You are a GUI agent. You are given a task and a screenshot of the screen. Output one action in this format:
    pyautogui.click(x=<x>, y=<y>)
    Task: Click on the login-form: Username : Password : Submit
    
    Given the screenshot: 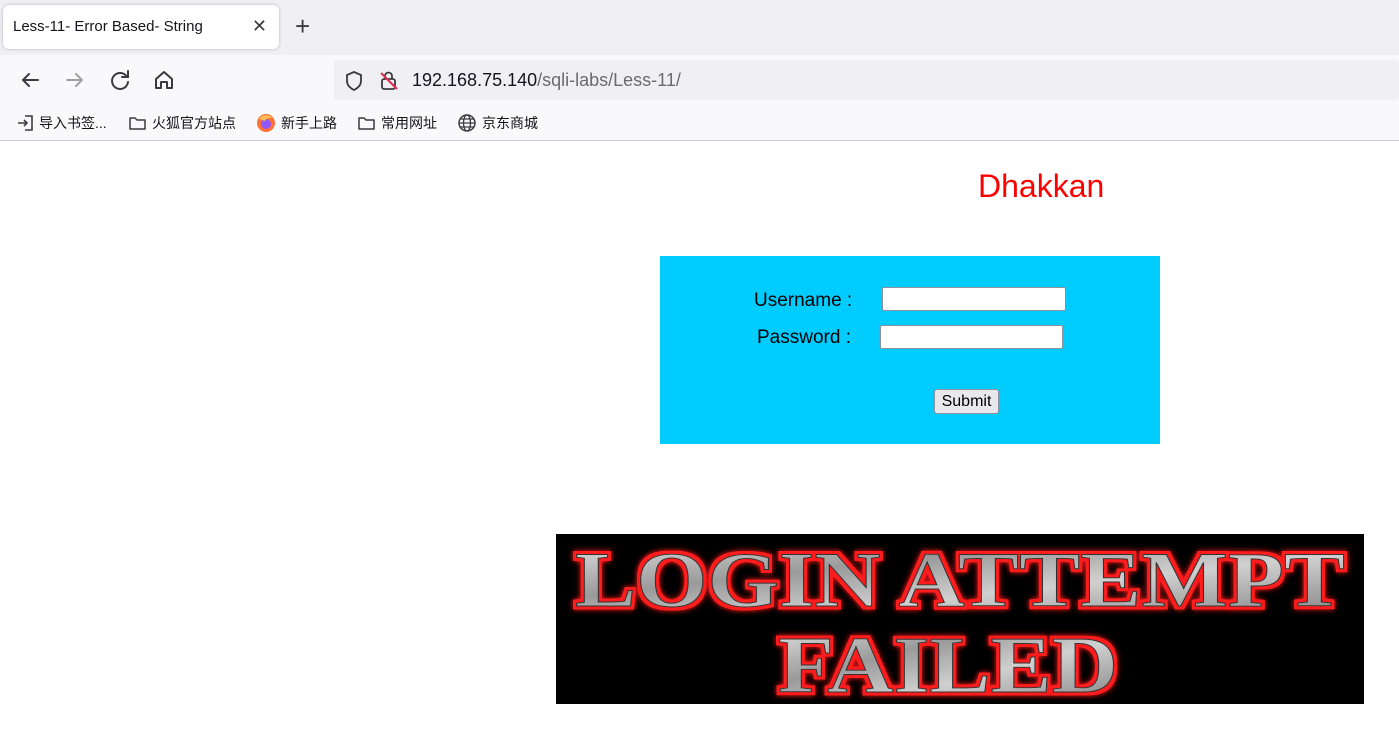 What is the action you would take?
    pyautogui.click(x=910, y=350)
    